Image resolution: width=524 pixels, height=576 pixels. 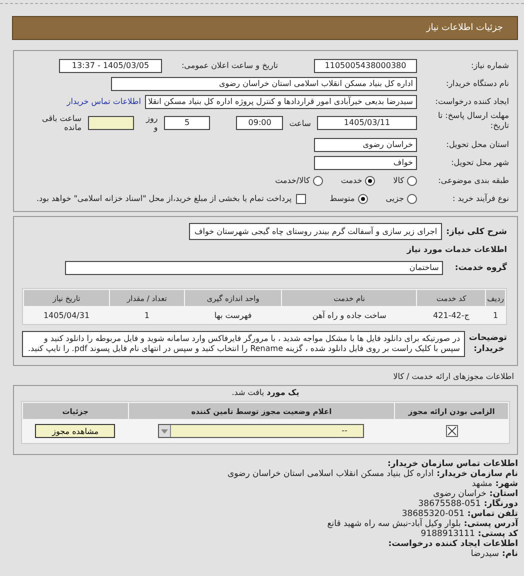 What do you see at coordinates (480, 267) in the screenshot?
I see `field-label: گروه خدمت:` at bounding box center [480, 267].